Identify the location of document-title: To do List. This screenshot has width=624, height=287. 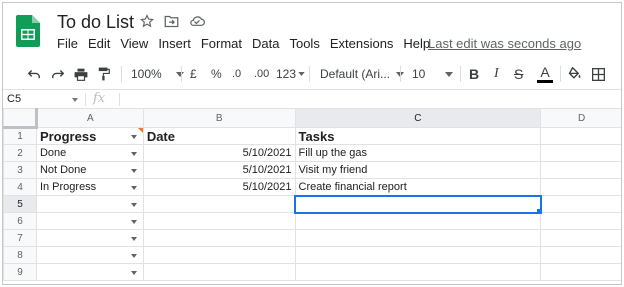
(95, 22).